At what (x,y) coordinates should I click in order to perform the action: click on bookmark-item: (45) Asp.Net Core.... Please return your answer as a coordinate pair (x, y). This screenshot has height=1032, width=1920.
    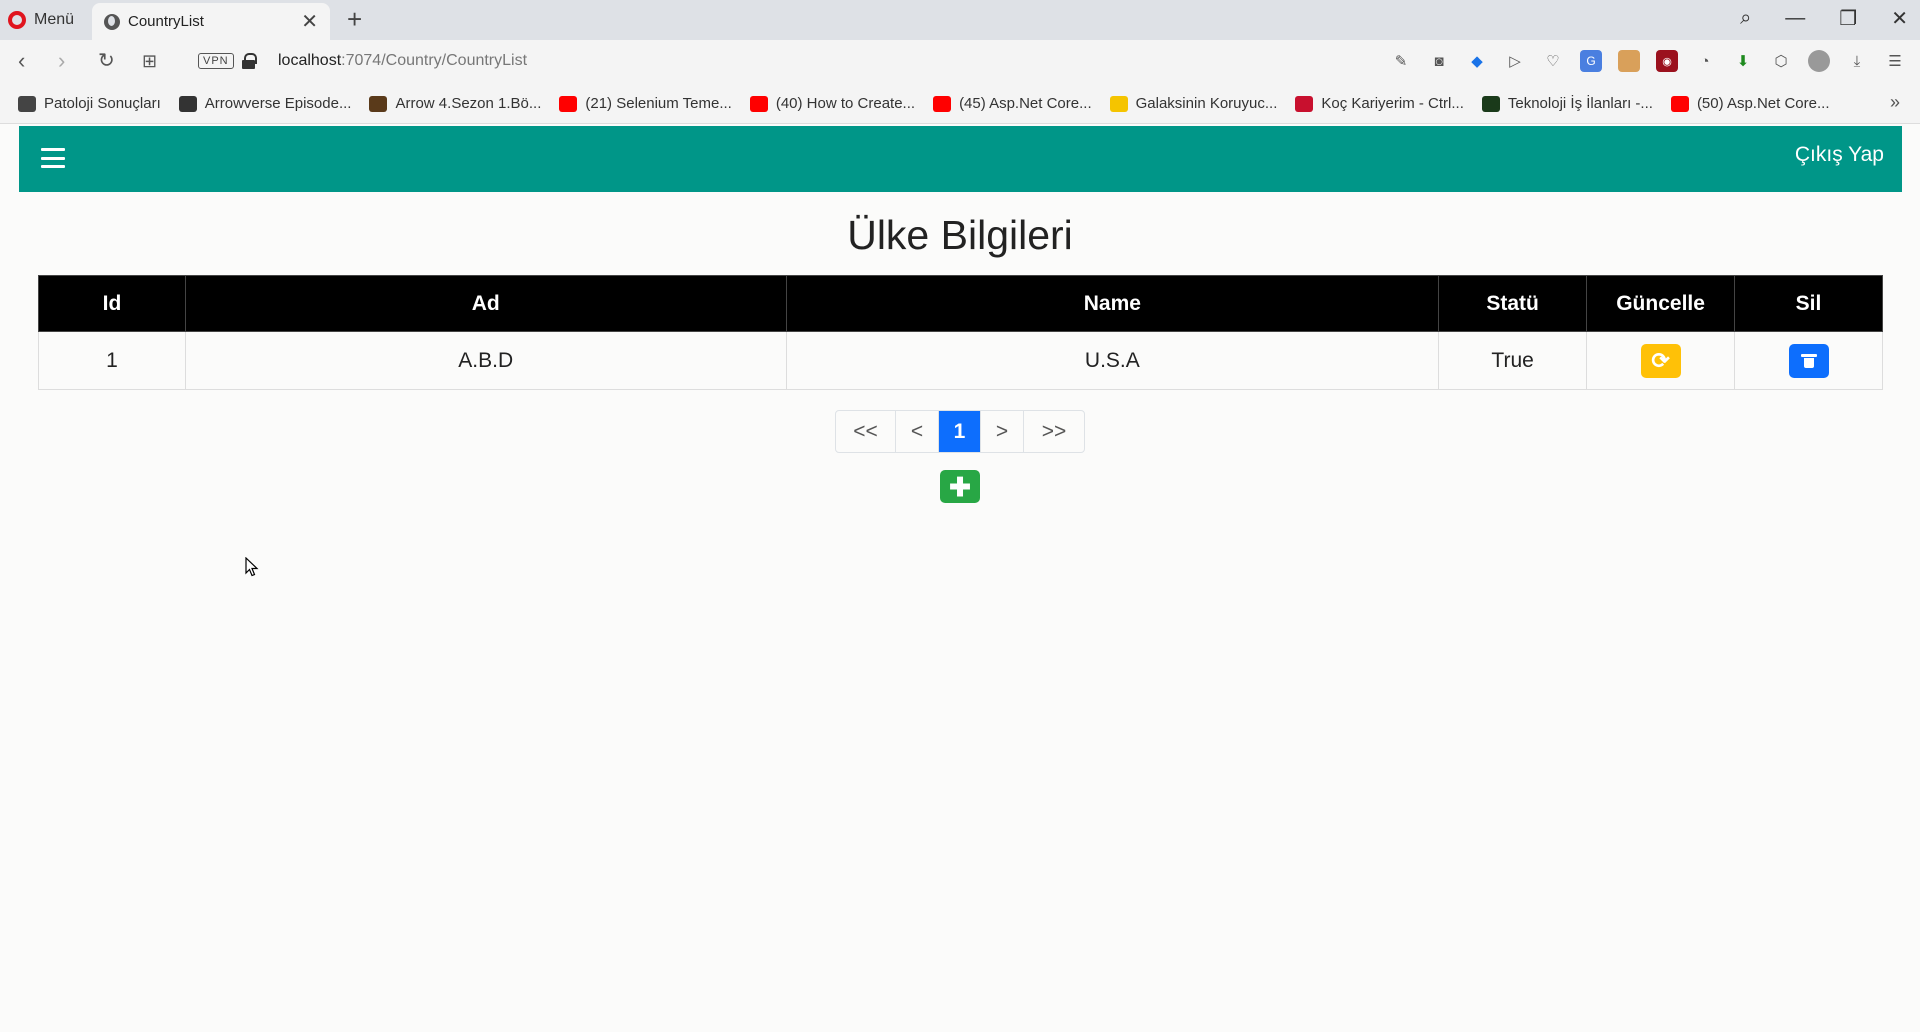
    Looking at the image, I should click on (1012, 103).